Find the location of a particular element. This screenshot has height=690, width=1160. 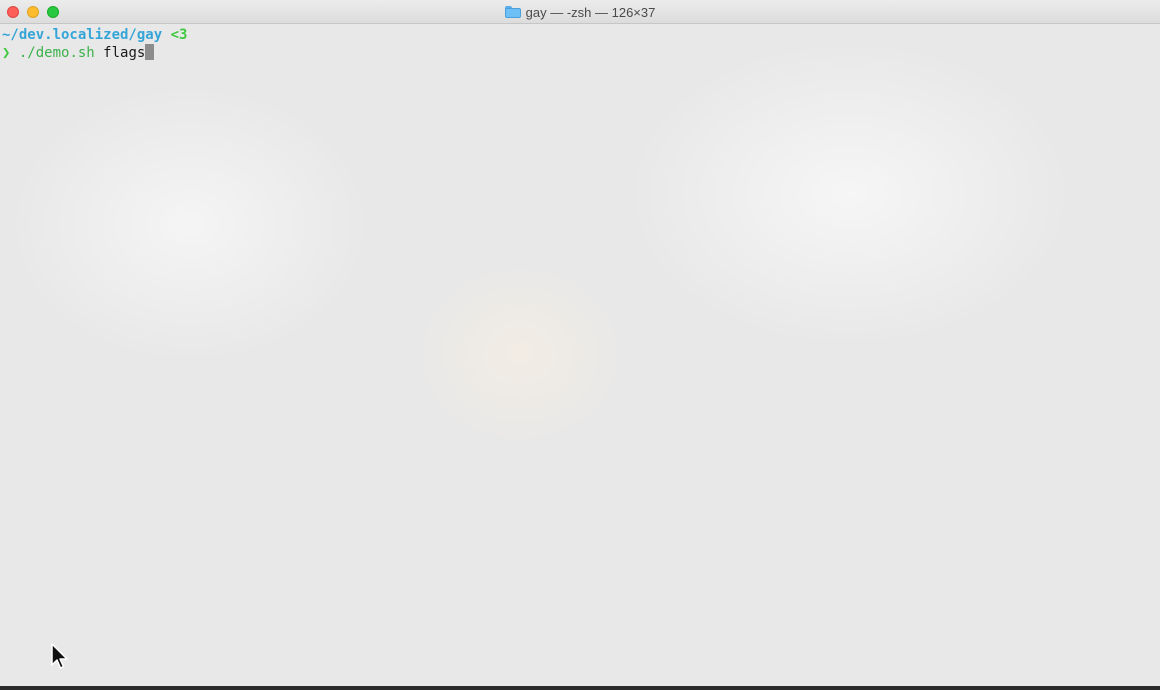

close-button is located at coordinates (13, 12).